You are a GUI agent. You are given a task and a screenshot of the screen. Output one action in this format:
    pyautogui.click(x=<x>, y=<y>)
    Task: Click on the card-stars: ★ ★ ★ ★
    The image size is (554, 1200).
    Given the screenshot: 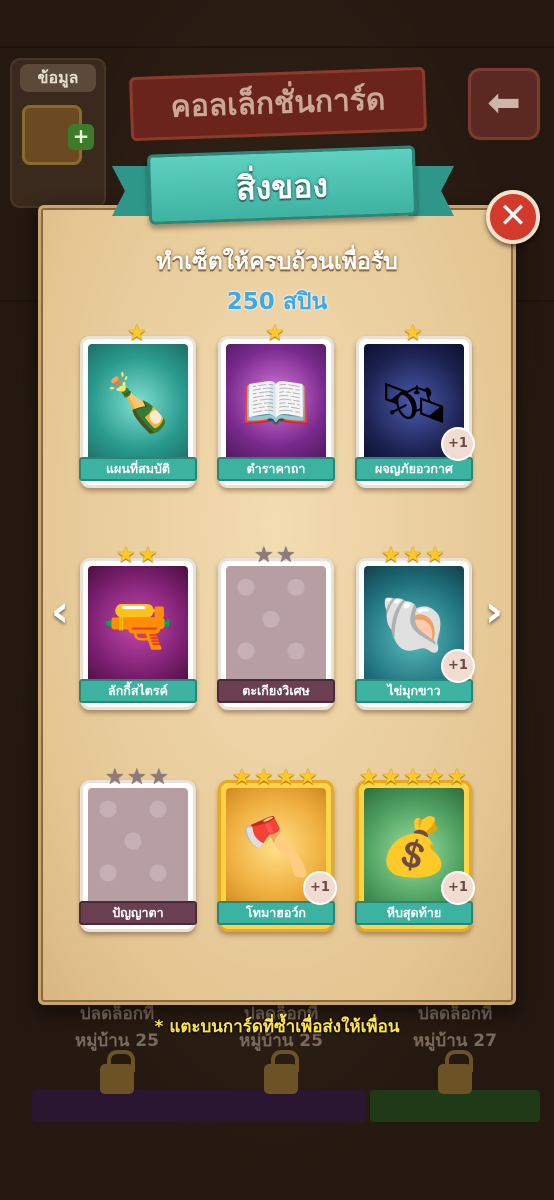 What is the action you would take?
    pyautogui.click(x=276, y=778)
    